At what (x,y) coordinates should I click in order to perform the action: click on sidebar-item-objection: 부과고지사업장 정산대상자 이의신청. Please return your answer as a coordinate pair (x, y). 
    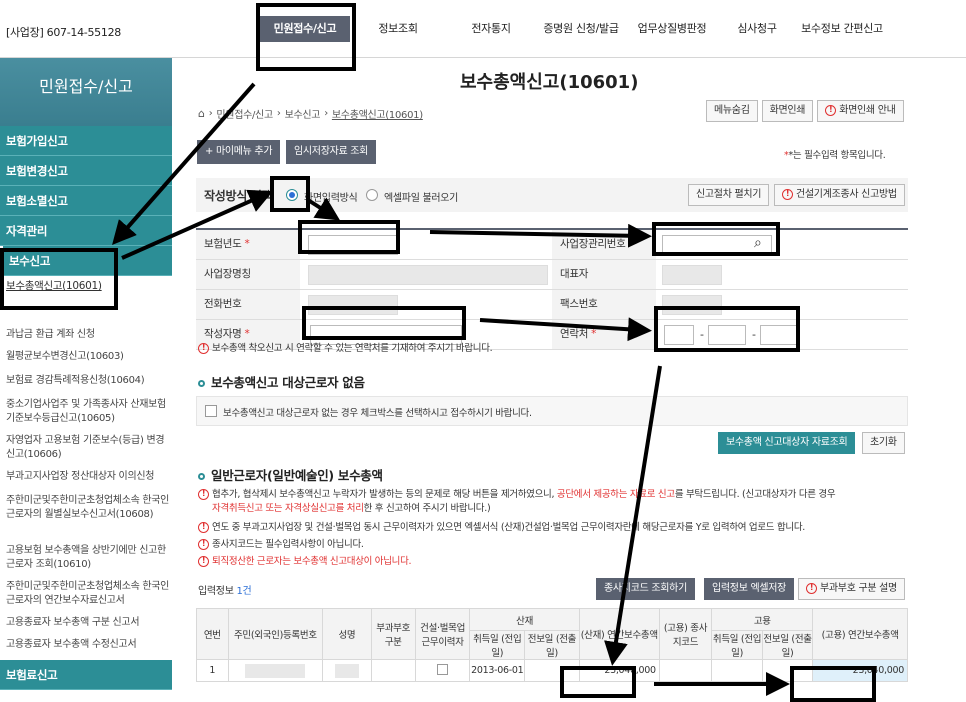
    Looking at the image, I should click on (86, 482).